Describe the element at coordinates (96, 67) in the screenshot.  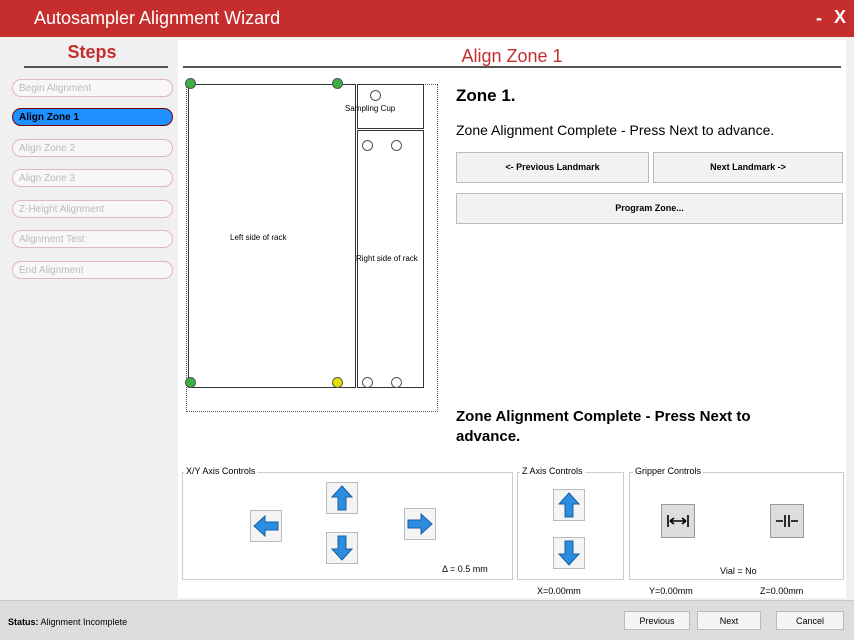
I see `steps-divider` at that location.